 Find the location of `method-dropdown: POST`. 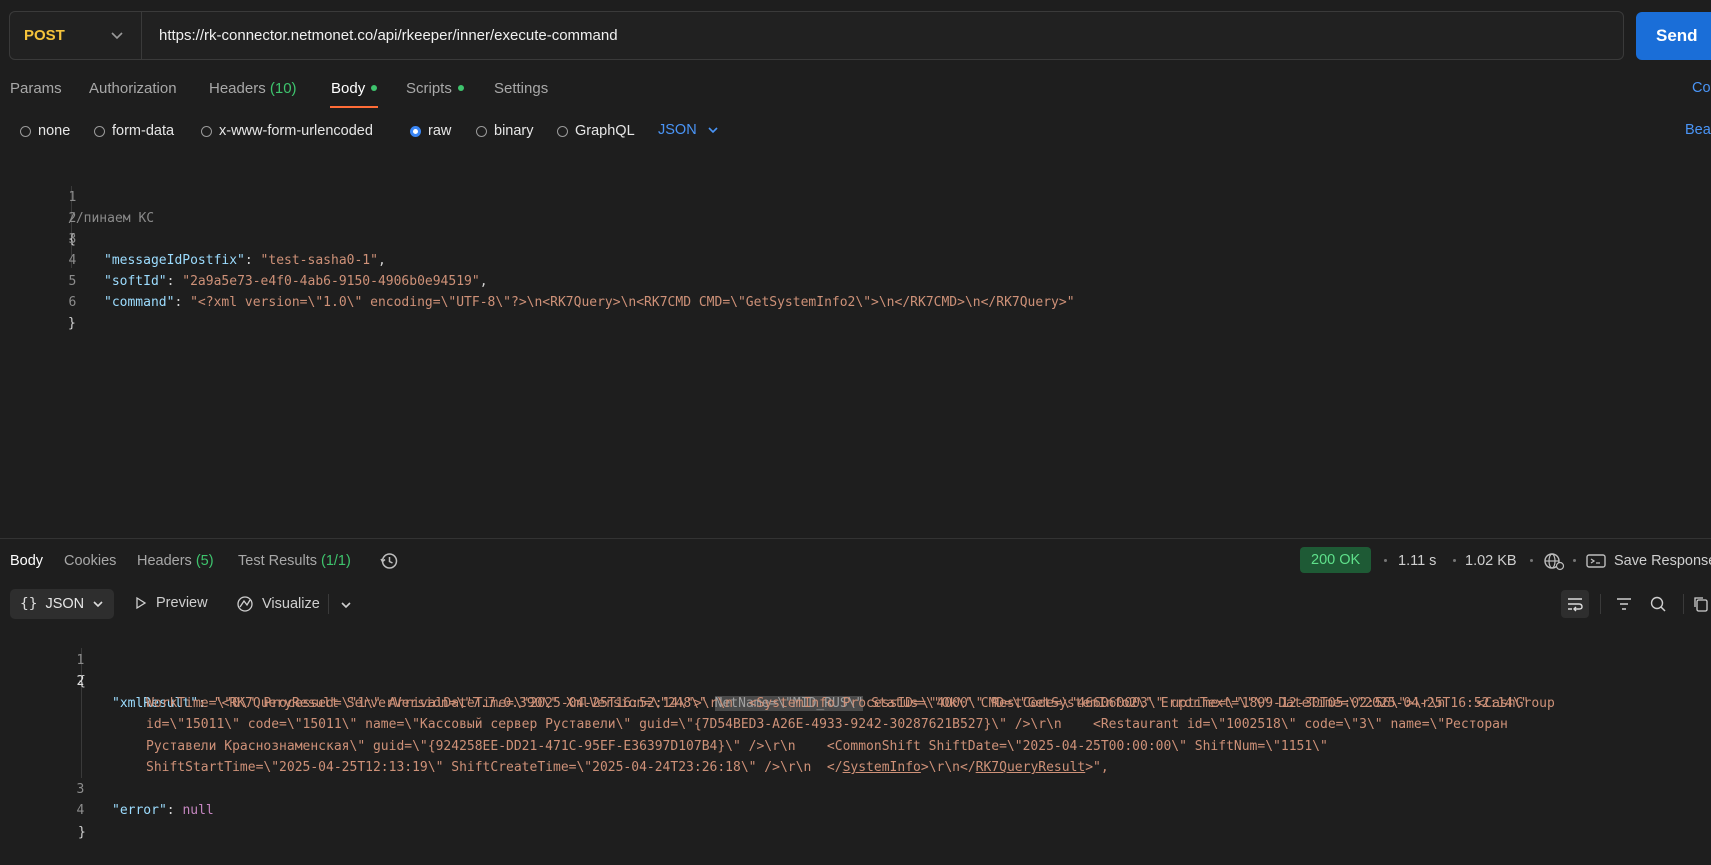

method-dropdown: POST is located at coordinates (76, 35).